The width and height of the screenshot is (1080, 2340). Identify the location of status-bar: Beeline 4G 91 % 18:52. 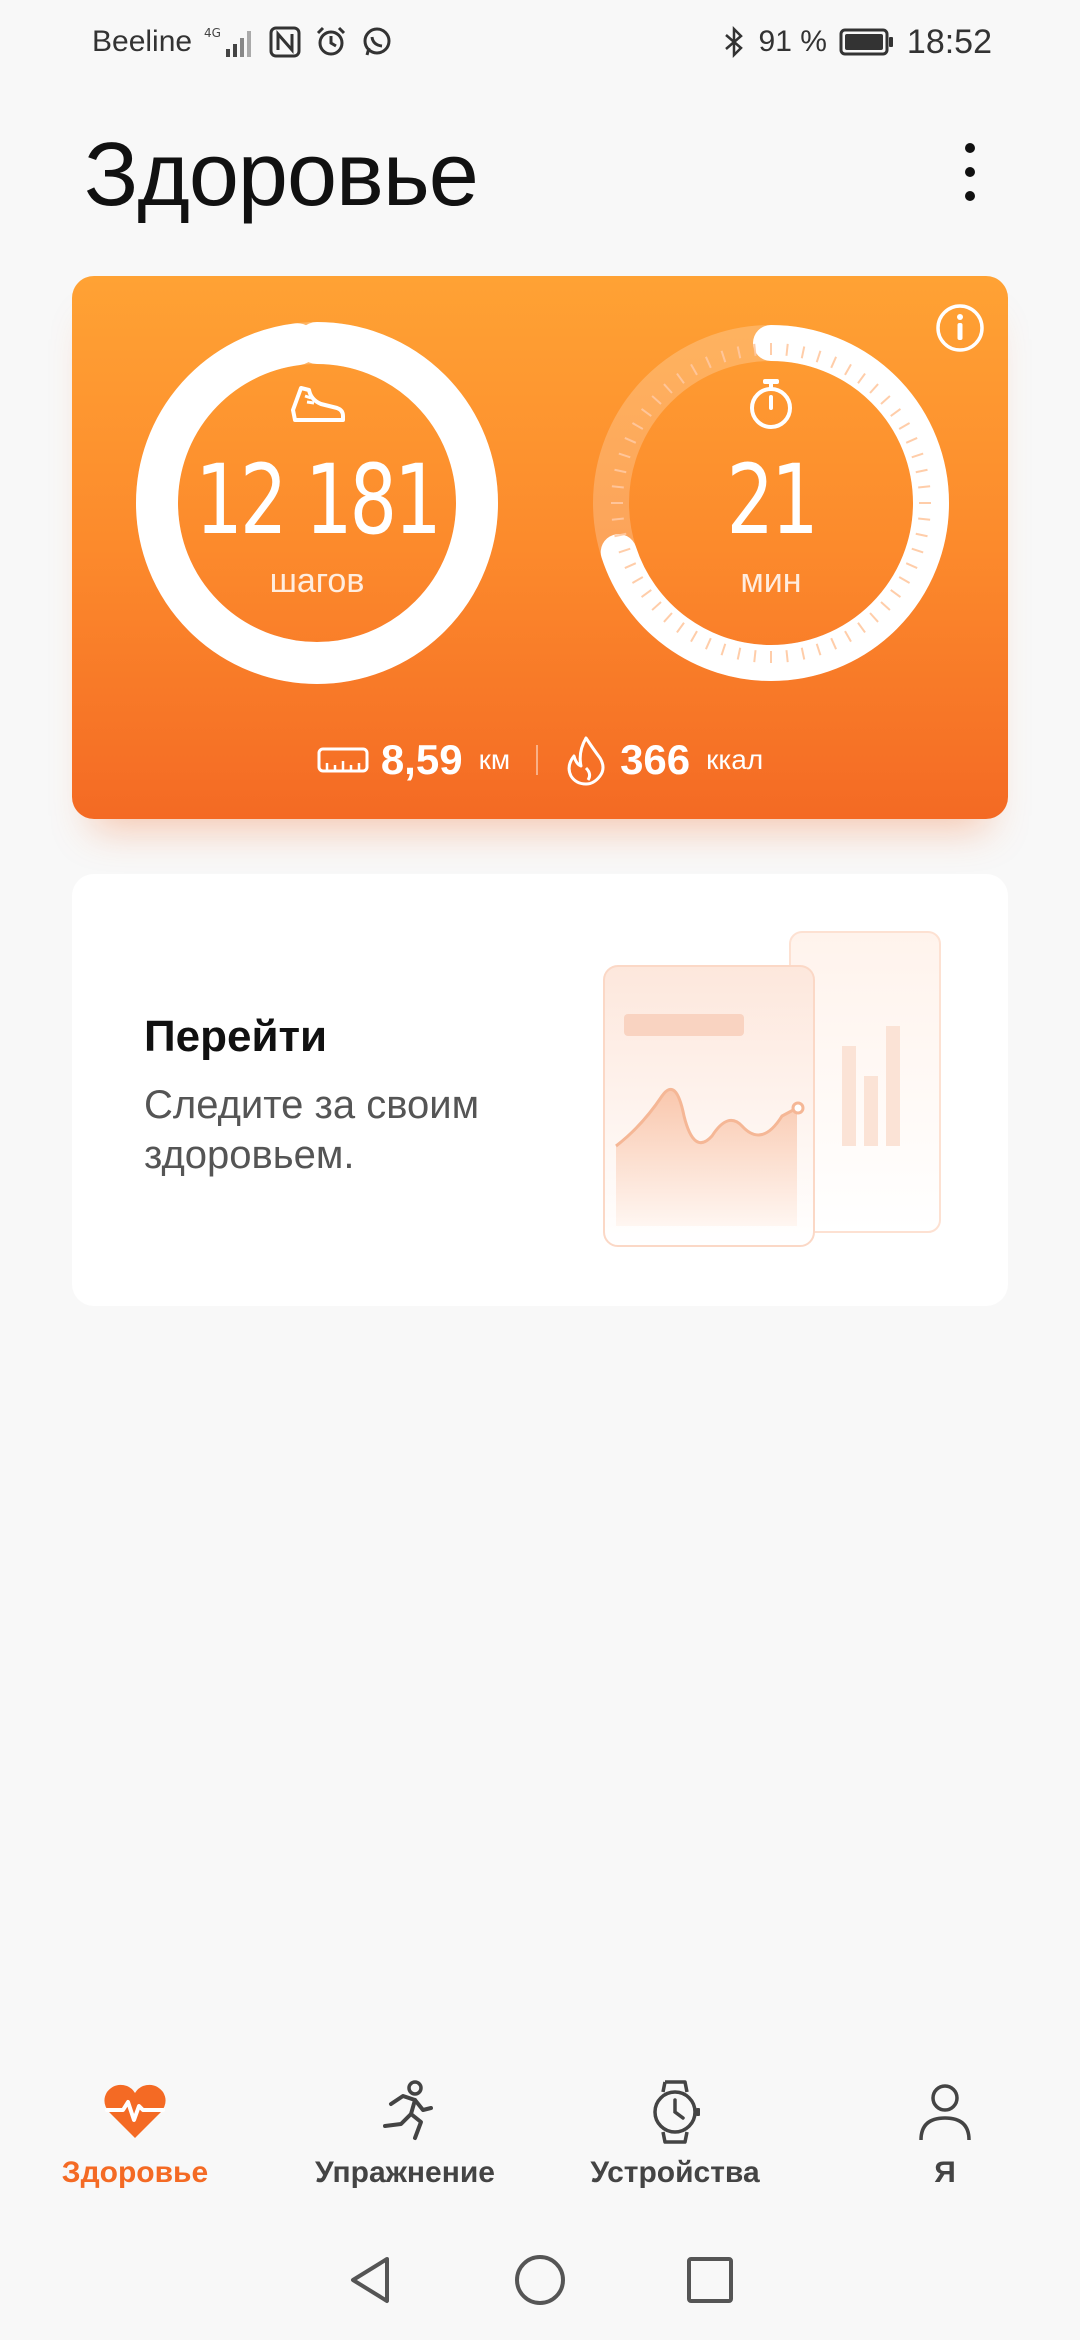
(540, 42).